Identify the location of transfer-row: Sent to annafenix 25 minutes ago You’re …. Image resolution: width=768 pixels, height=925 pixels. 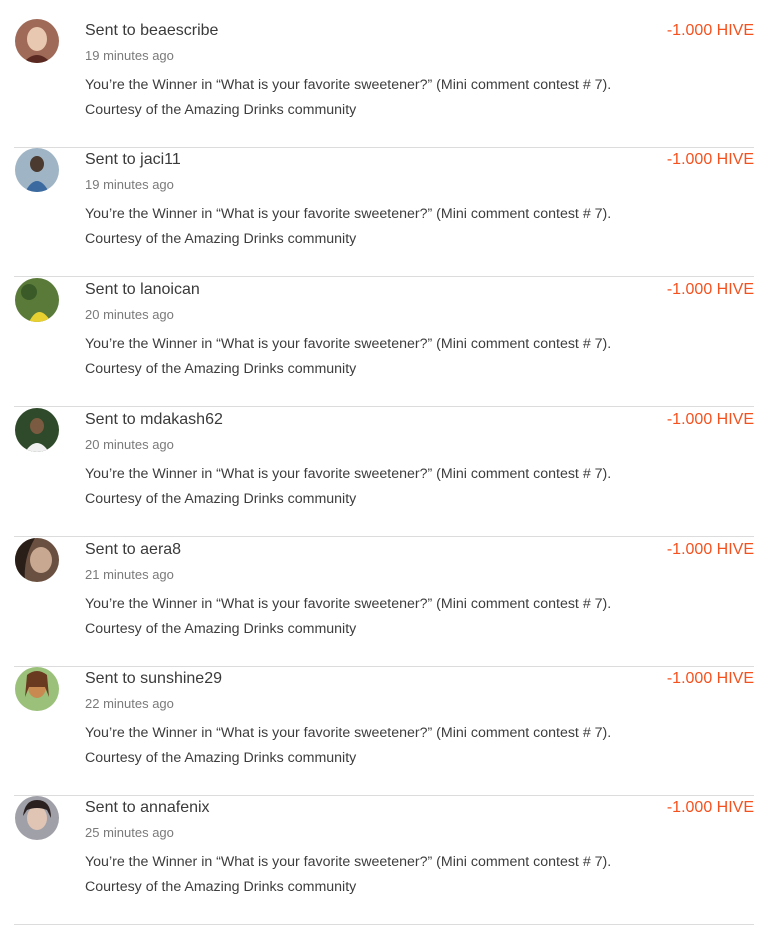
(384, 860).